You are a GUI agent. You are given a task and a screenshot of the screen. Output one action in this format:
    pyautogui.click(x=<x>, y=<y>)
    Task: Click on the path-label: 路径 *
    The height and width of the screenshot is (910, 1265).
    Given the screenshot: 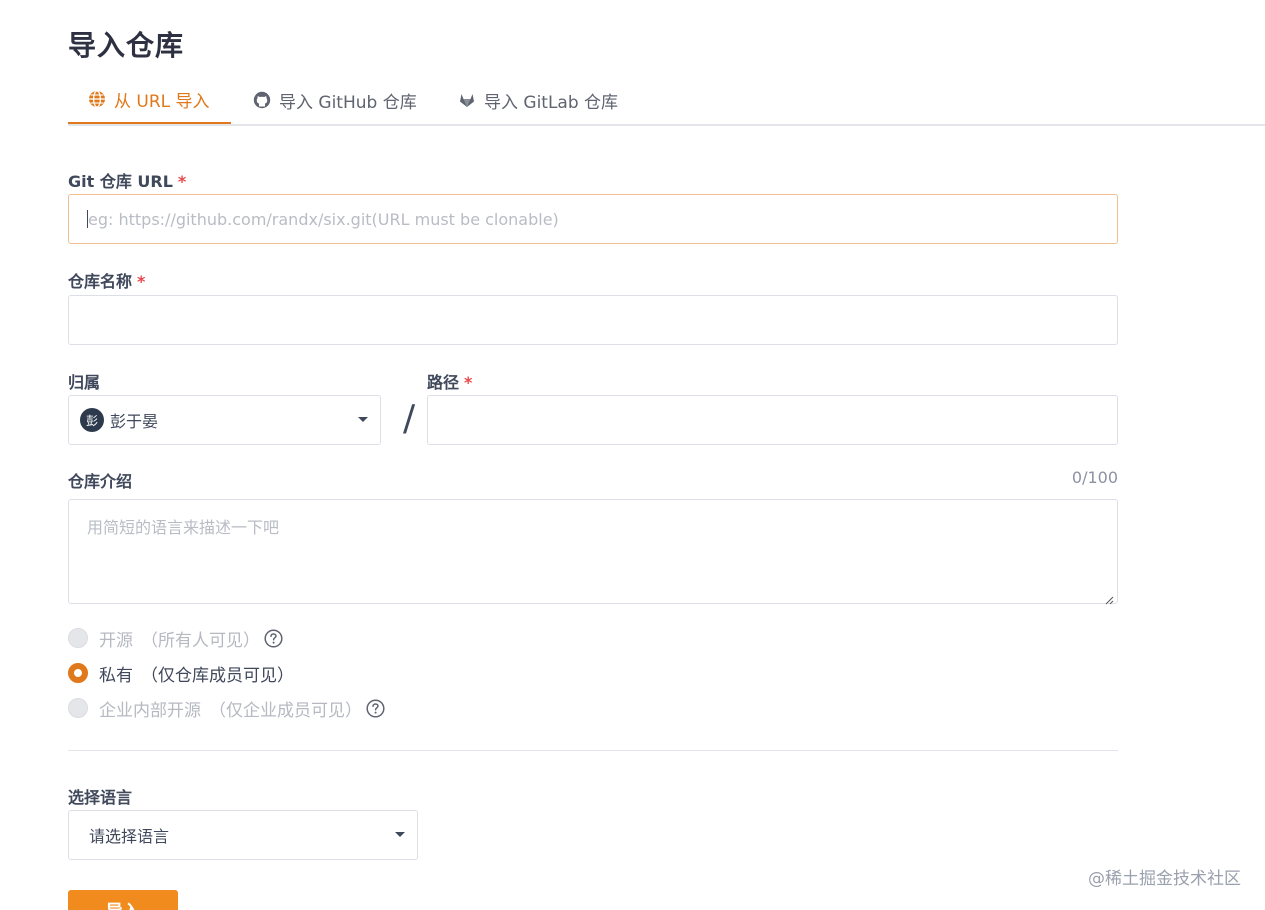 What is the action you would take?
    pyautogui.click(x=449, y=381)
    